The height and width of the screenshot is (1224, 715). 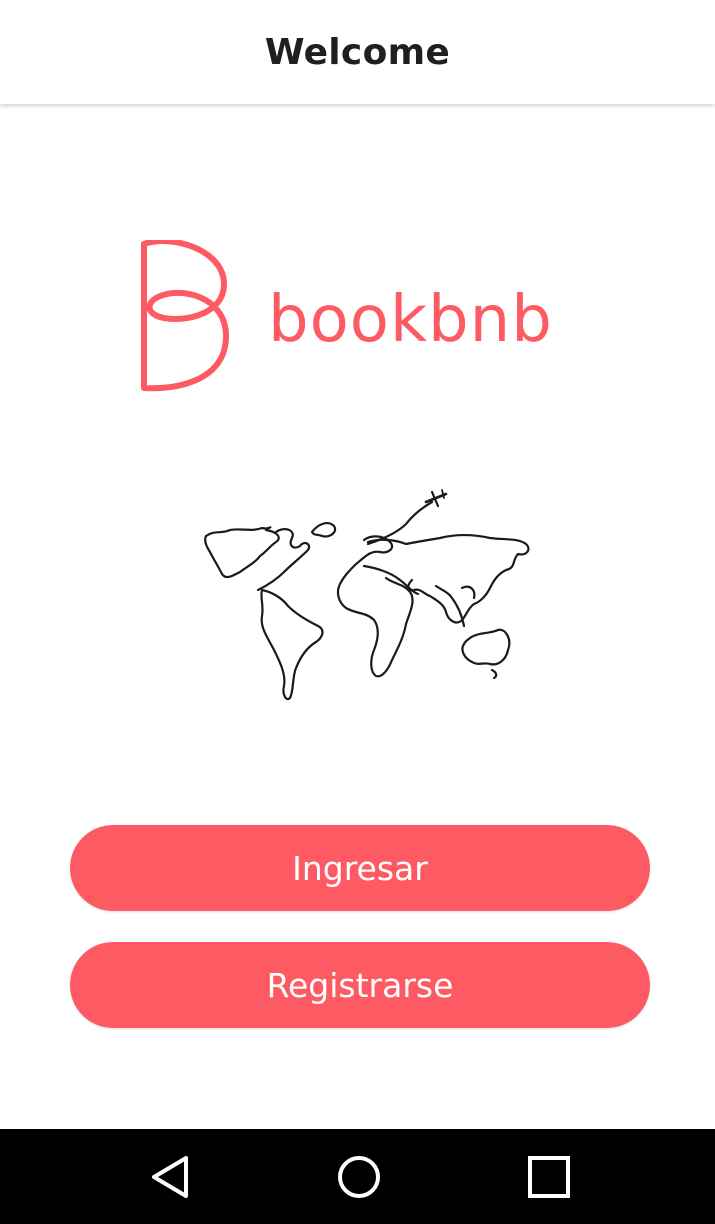 I want to click on recents-square-icon, so click(x=549, y=1177).